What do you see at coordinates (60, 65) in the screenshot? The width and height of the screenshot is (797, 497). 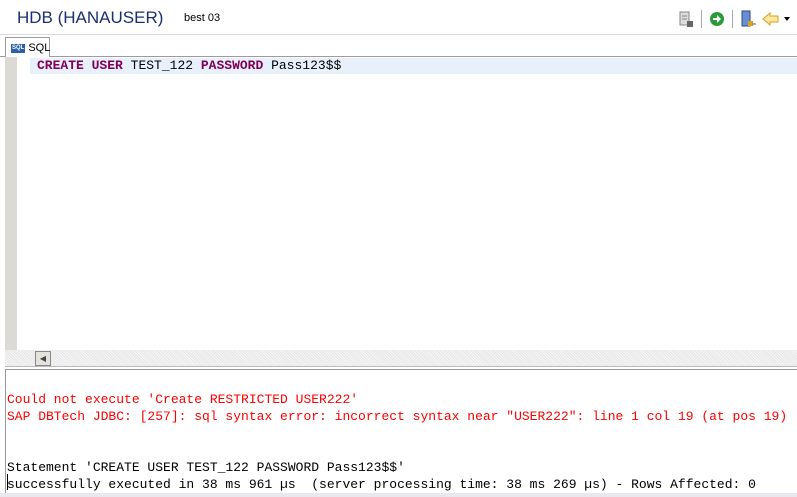 I see `keyword: CREATE` at bounding box center [60, 65].